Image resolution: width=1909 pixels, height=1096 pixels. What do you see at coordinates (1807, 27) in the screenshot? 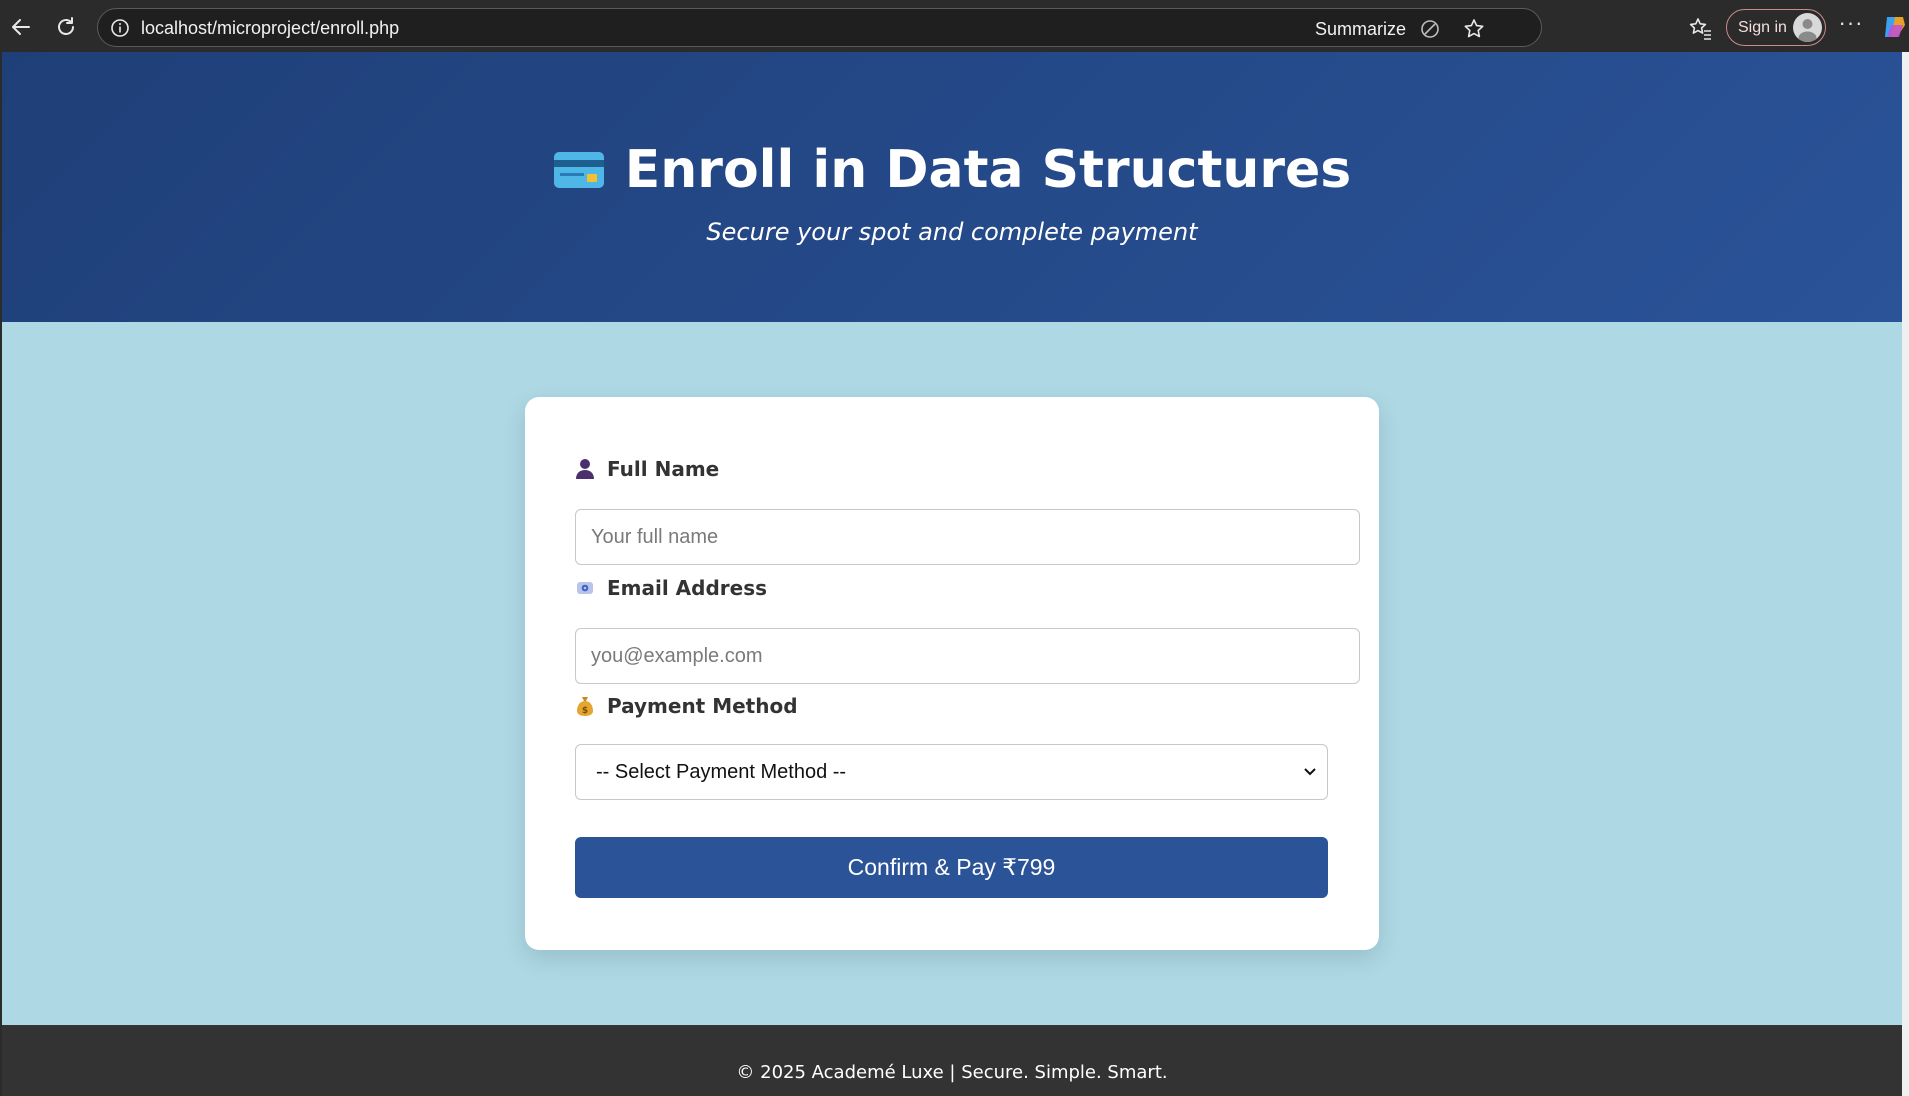
I see `avatar-icon` at bounding box center [1807, 27].